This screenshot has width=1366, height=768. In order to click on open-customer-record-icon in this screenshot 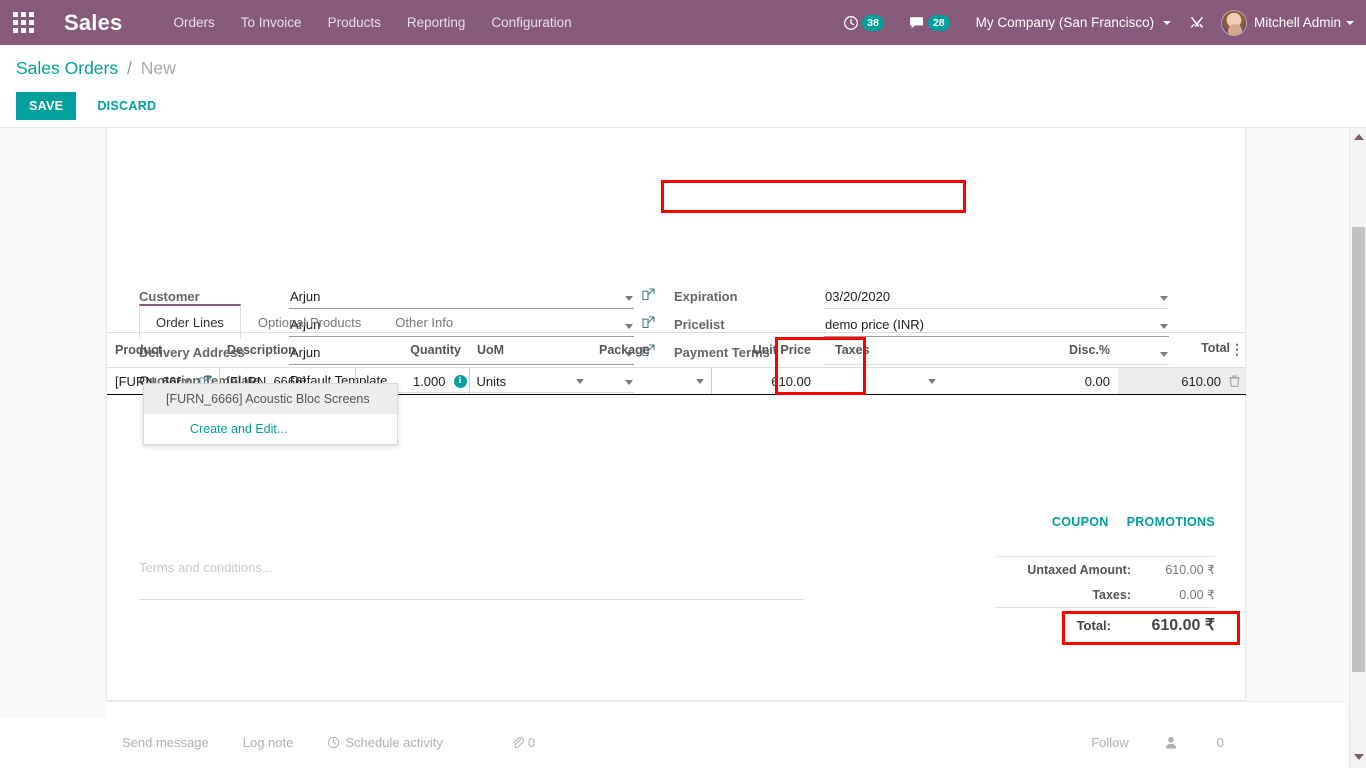, I will do `click(648, 297)`.